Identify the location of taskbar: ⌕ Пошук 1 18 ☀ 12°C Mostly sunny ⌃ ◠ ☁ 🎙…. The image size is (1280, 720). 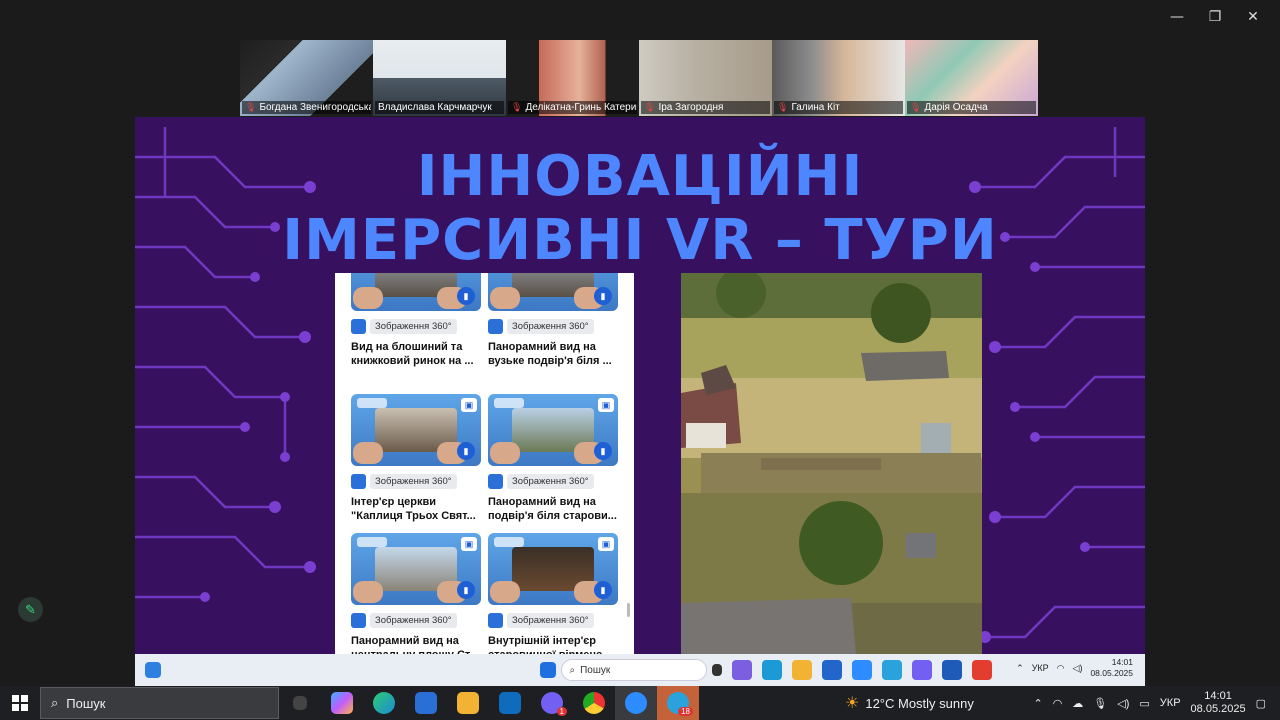
(640, 703).